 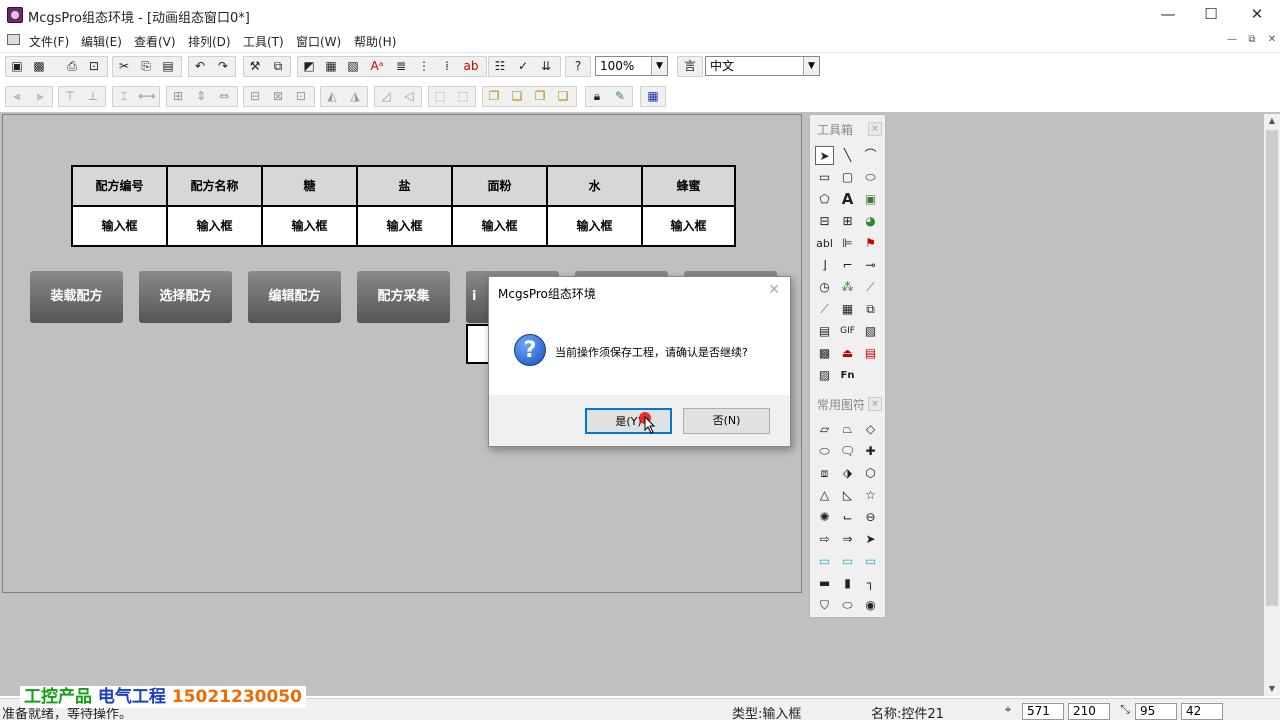 I want to click on hexagon-icon: ⬡, so click(x=870, y=473).